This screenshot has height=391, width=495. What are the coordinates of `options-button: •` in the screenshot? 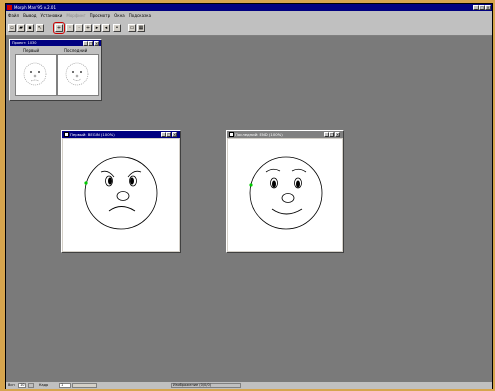 It's located at (117, 28).